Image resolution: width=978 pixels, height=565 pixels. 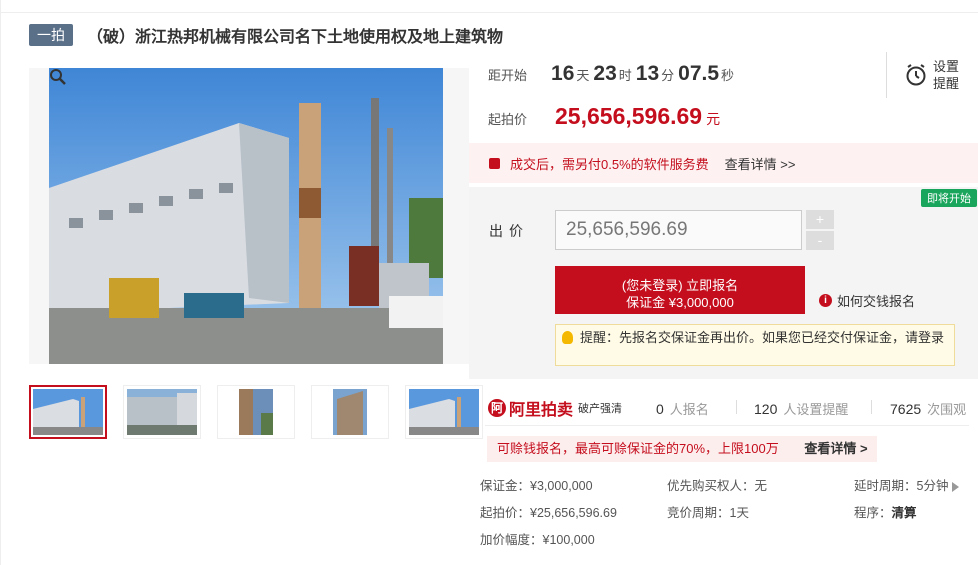 What do you see at coordinates (680, 302) in the screenshot?
I see `register-button-deposit: 保证金 ¥3,000,000` at bounding box center [680, 302].